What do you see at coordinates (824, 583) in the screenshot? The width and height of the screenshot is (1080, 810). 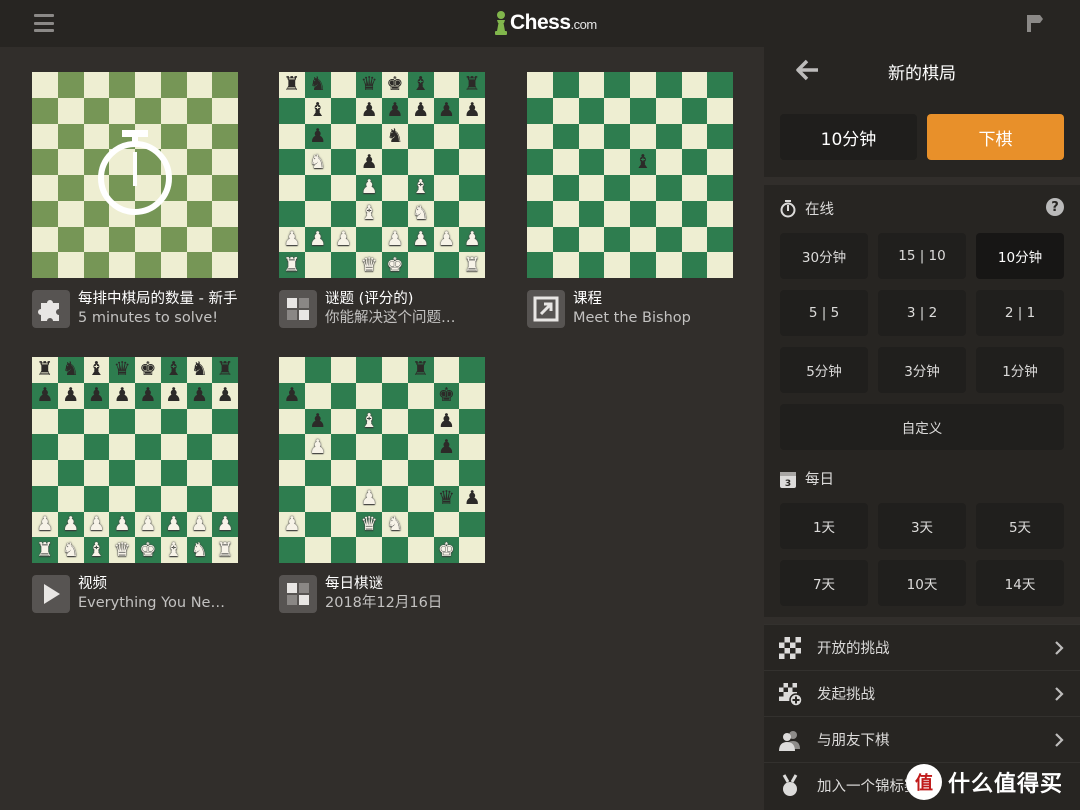 I see `daily-time-option: 7天` at bounding box center [824, 583].